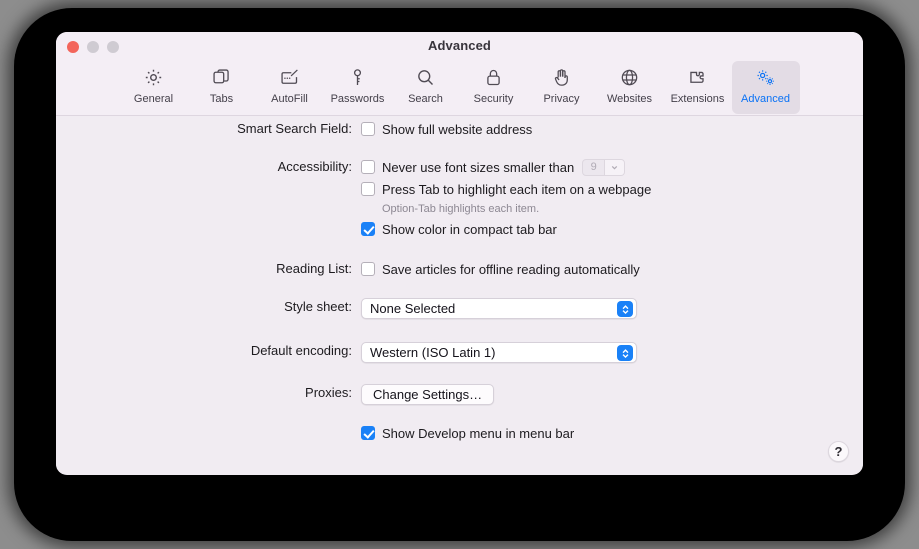 The height and width of the screenshot is (549, 919). I want to click on checkbox-label: Show full website address, so click(457, 129).